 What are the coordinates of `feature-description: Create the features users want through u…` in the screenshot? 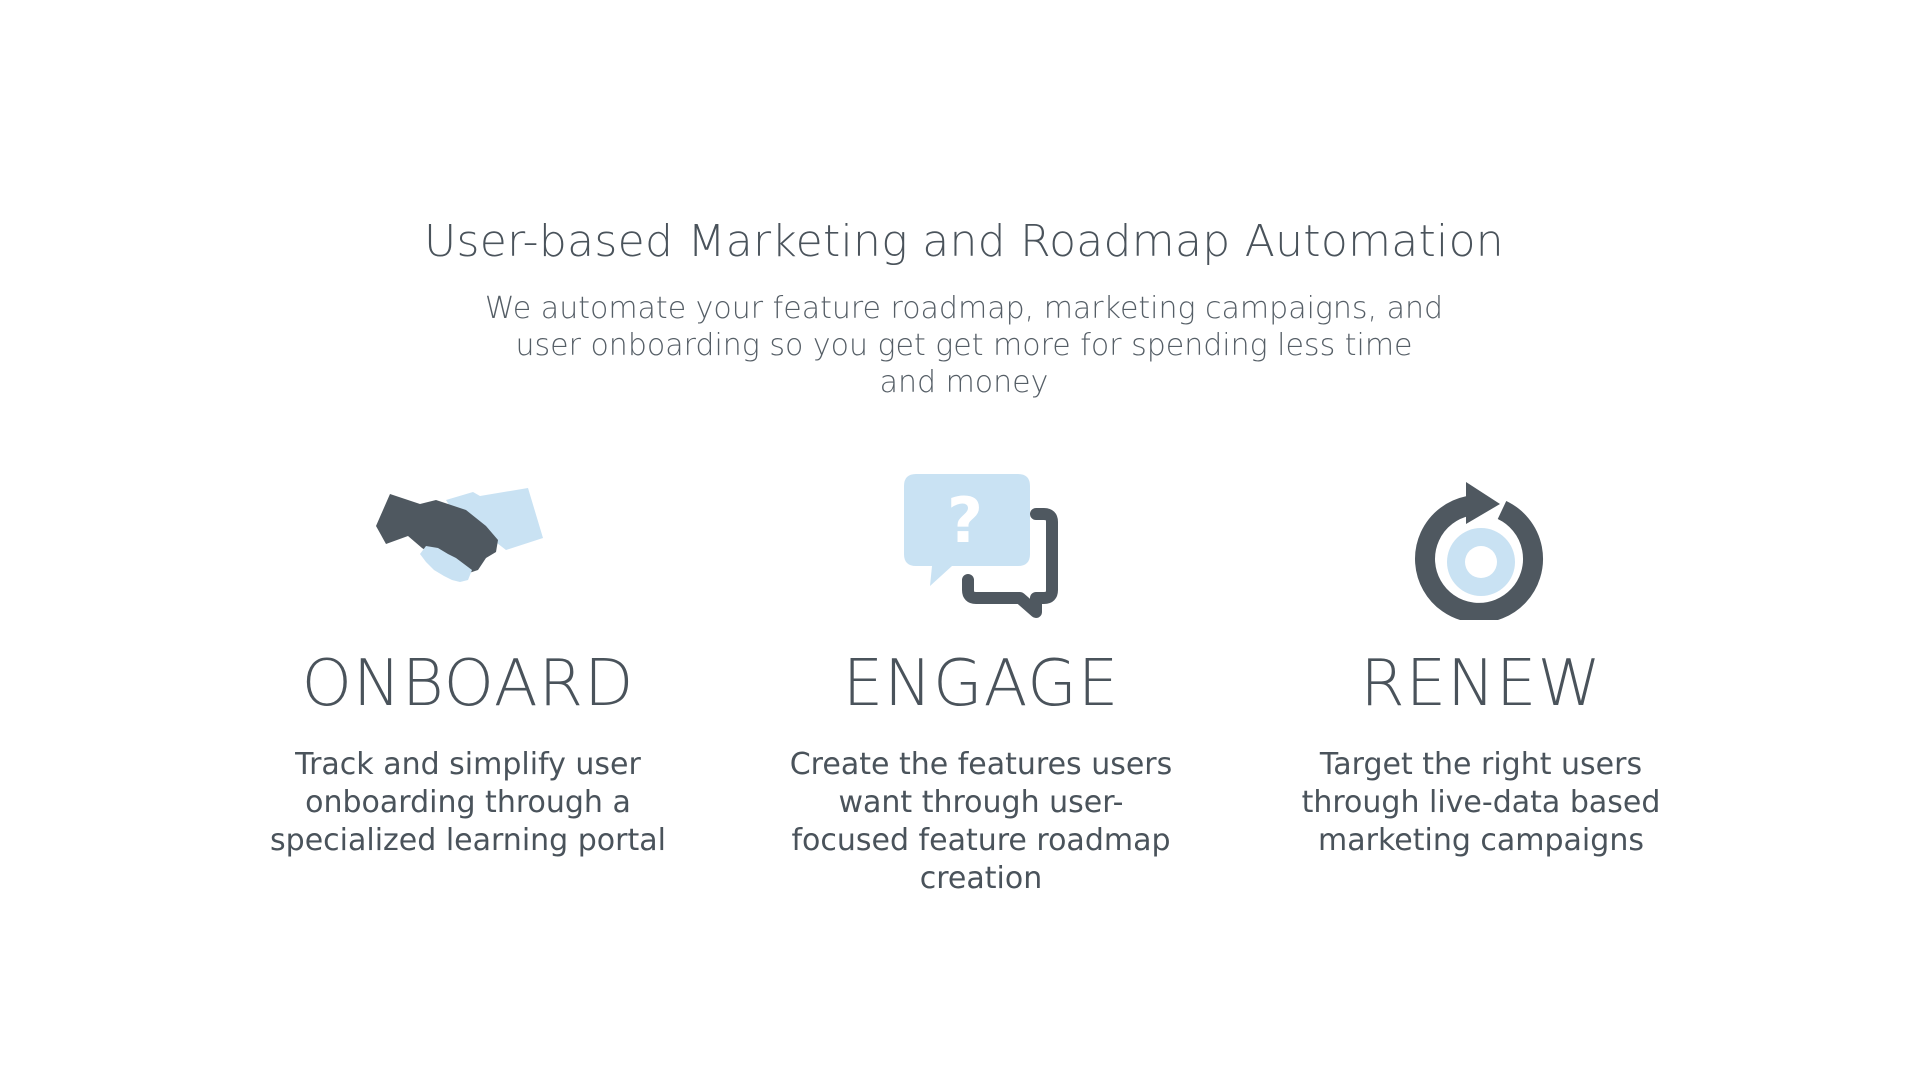 It's located at (981, 821).